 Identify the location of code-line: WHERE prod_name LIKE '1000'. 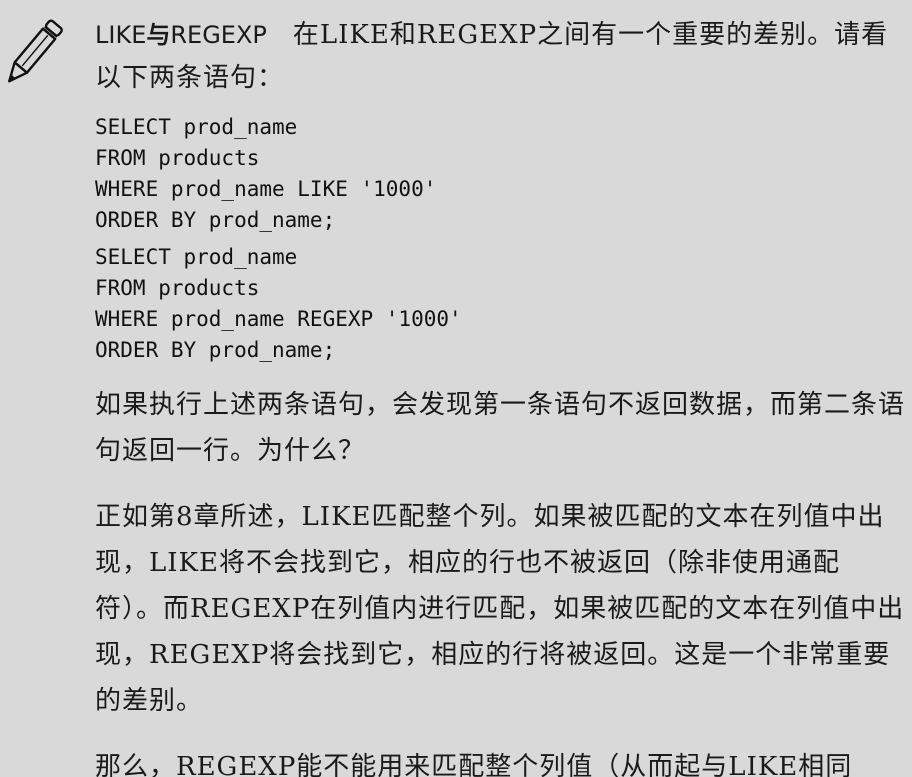
(266, 189).